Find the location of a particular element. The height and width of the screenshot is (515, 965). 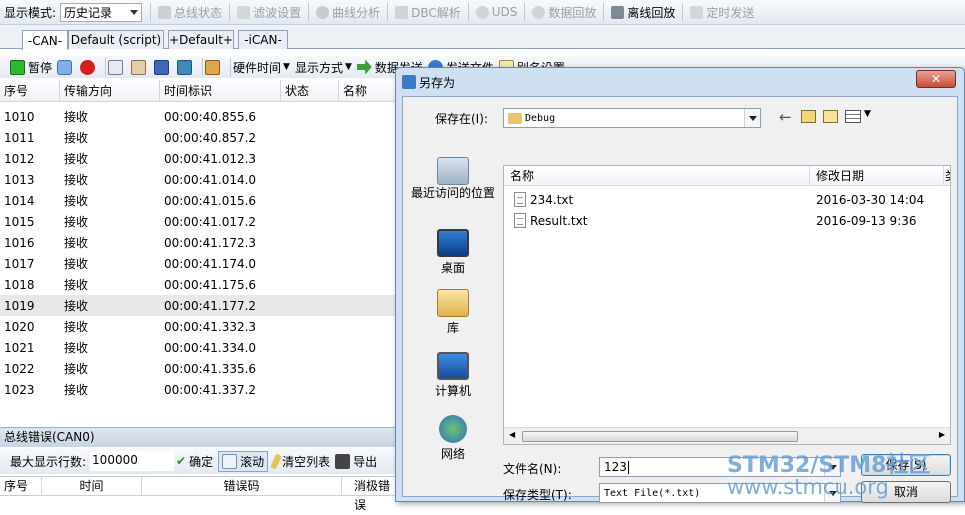

cell-seq: 1020 is located at coordinates (19, 326).